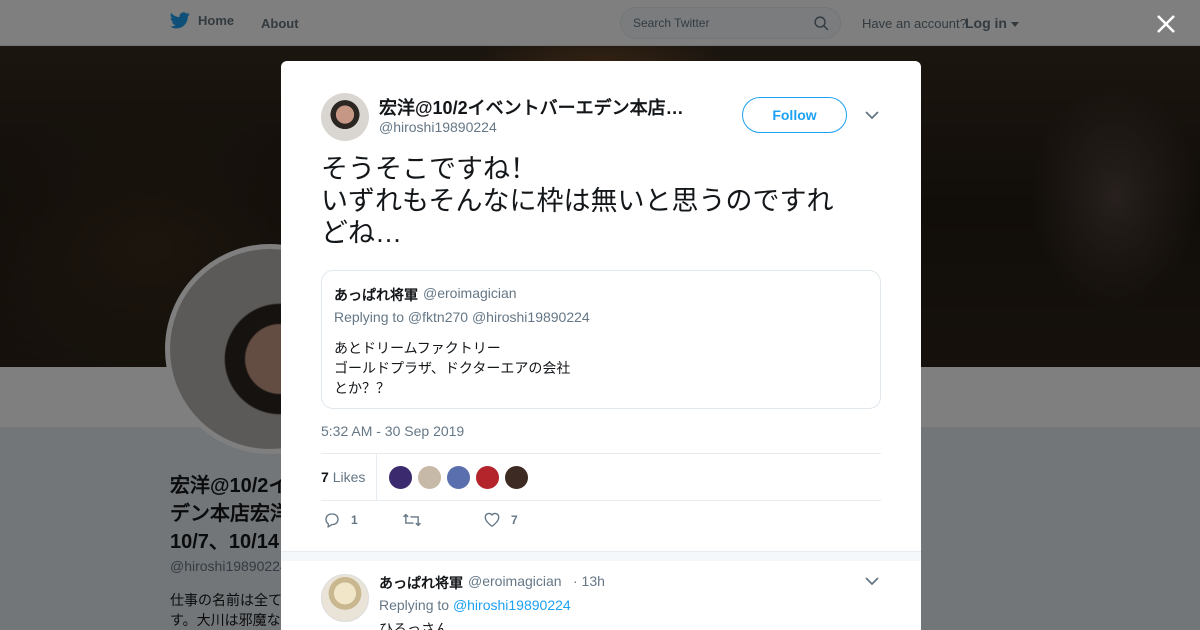  I want to click on heart-icon, so click(492, 520).